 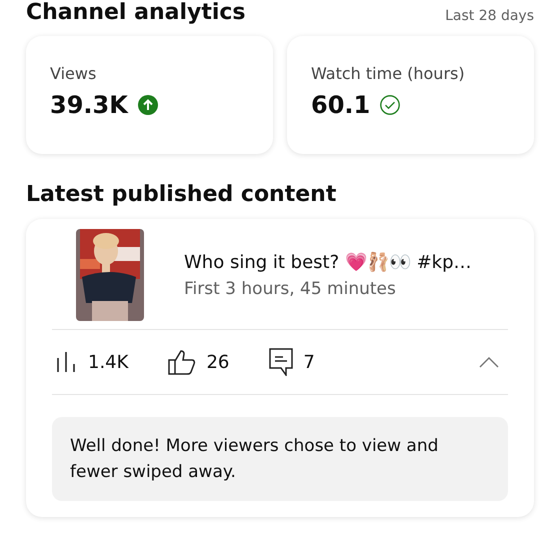 I want to click on section-title: Latest published content, so click(x=182, y=194).